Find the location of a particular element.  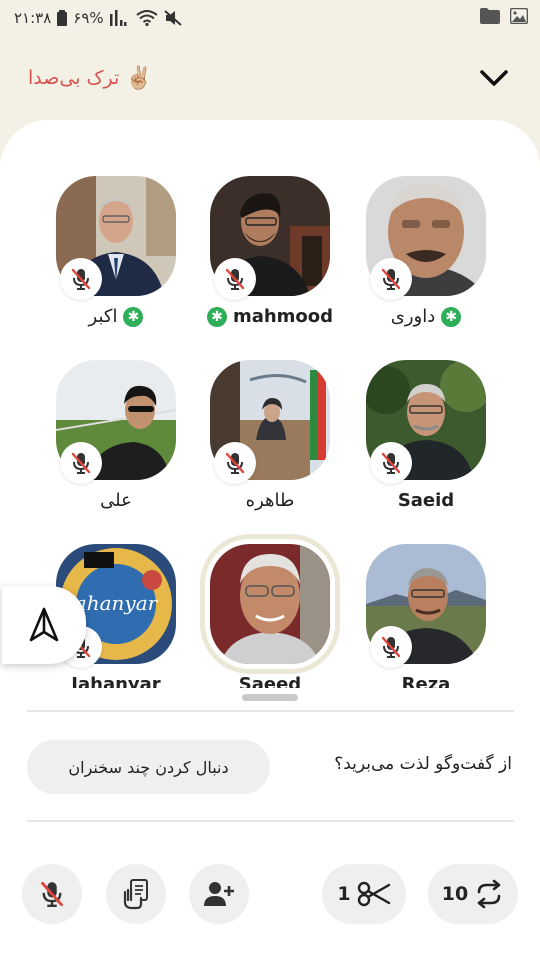

speaker-tile: اکبر ✱ is located at coordinates (116, 256).